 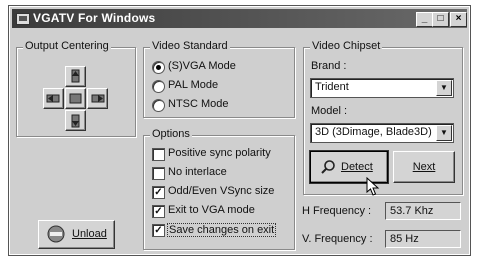 I want to click on title-bar: VGATV For Windows _ □ ×, so click(x=239, y=18).